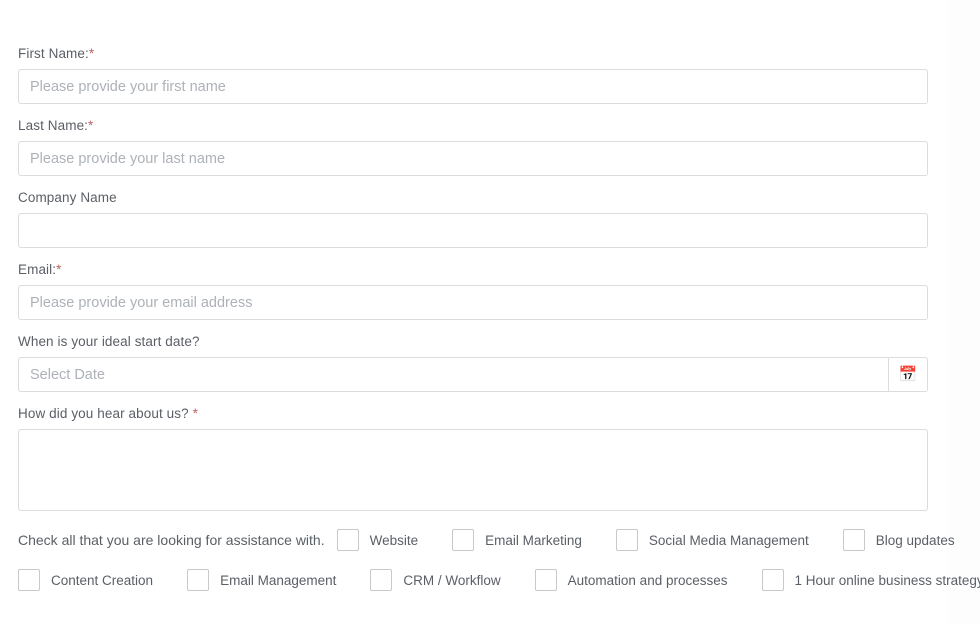 The width and height of the screenshot is (980, 624). I want to click on field-start-date: When is your ideal start date? 📅, so click(473, 363).